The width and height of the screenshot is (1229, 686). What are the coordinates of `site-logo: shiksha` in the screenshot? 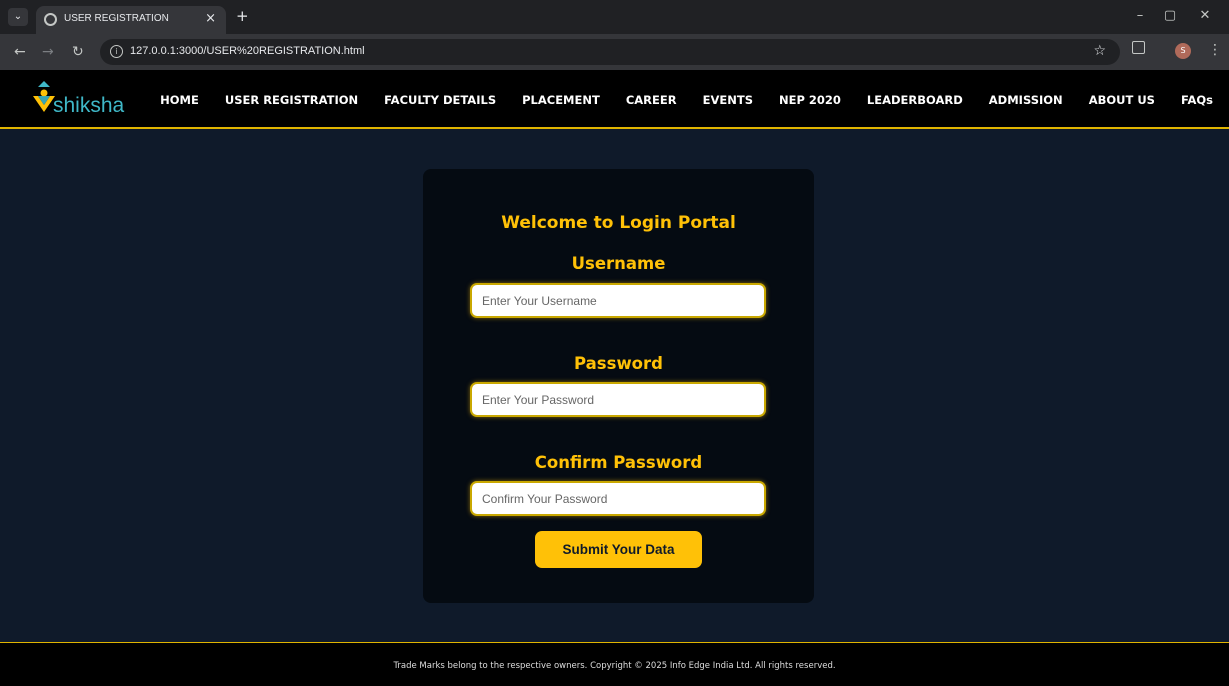 It's located at (87, 100).